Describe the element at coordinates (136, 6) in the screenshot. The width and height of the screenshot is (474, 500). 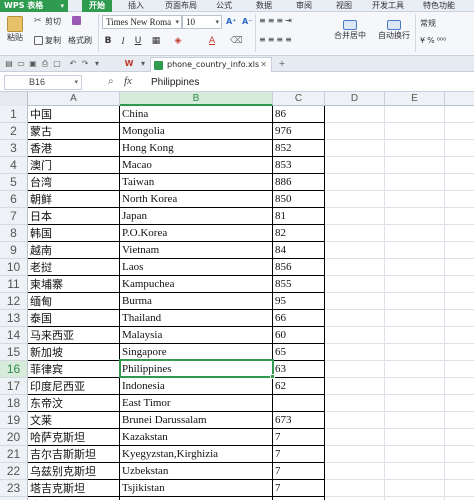
I see `tab-insert: 插入` at that location.